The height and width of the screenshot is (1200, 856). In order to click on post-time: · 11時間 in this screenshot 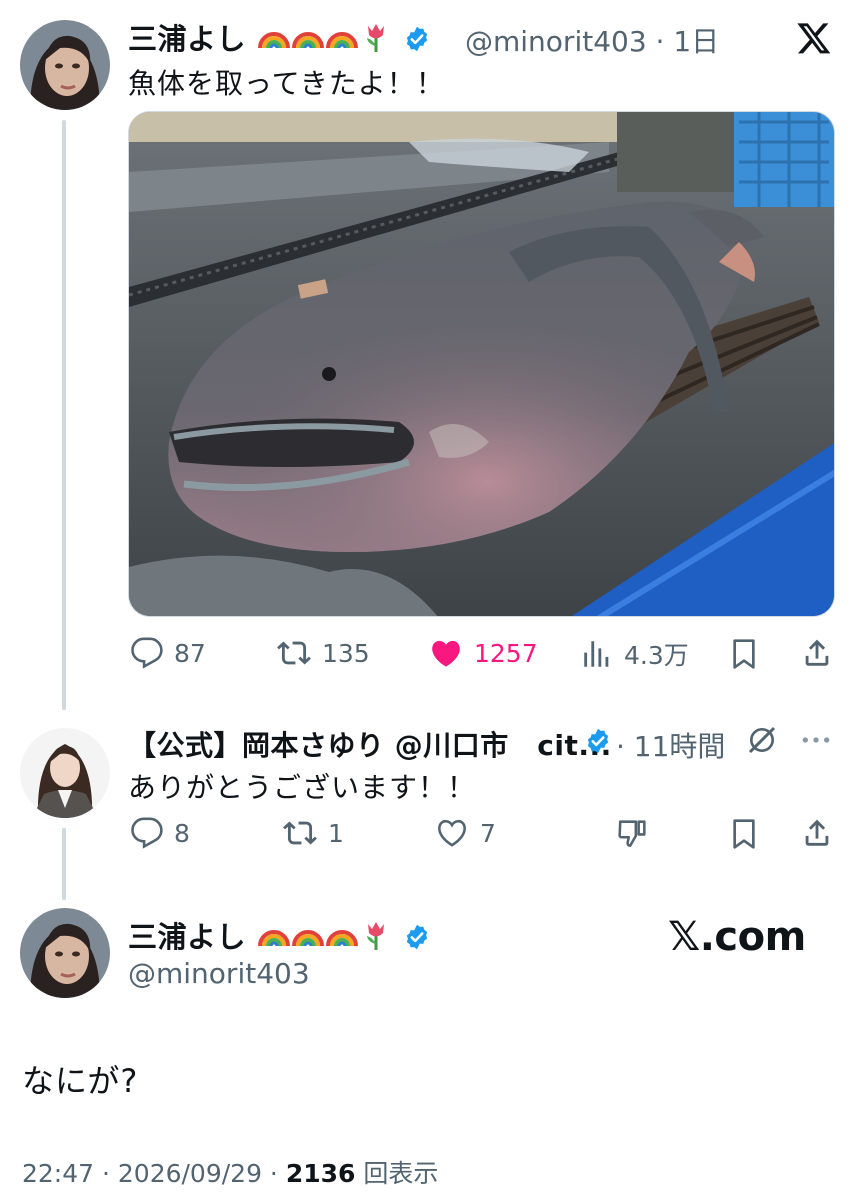, I will do `click(670, 745)`.